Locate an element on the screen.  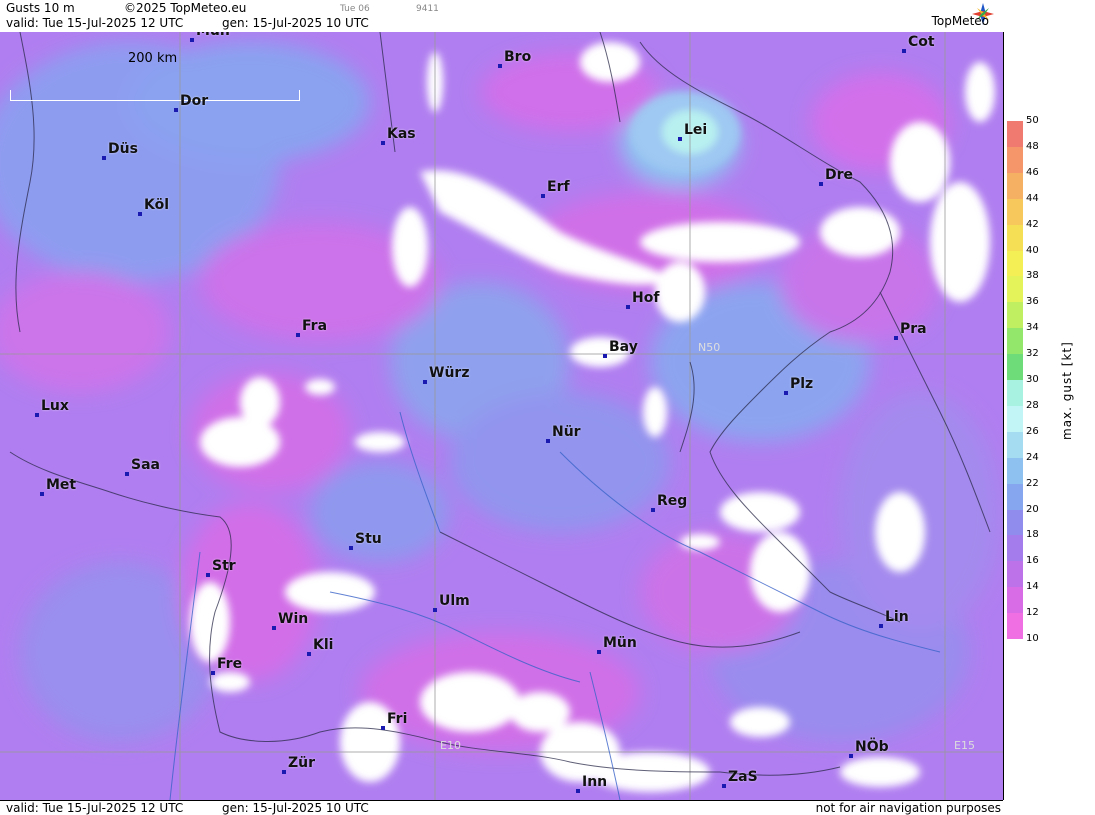
colorbar-tick-label: 42 is located at coordinates (1032, 224).